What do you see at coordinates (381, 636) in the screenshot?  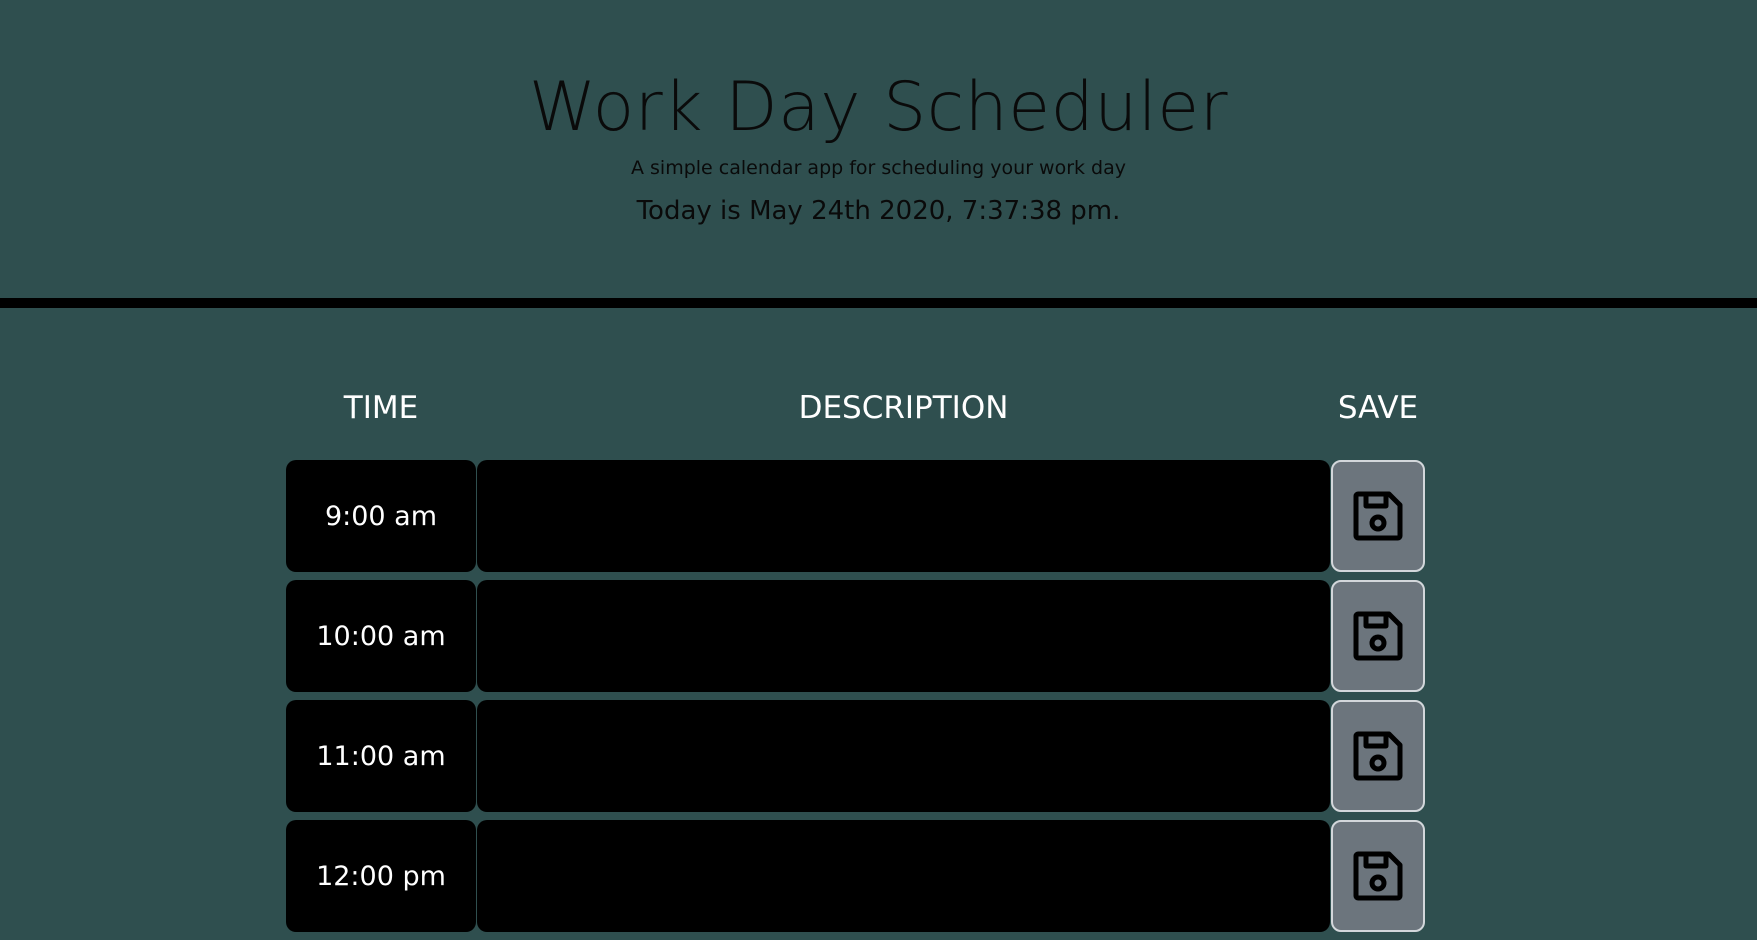 I see `hour-label: 10:00 am` at bounding box center [381, 636].